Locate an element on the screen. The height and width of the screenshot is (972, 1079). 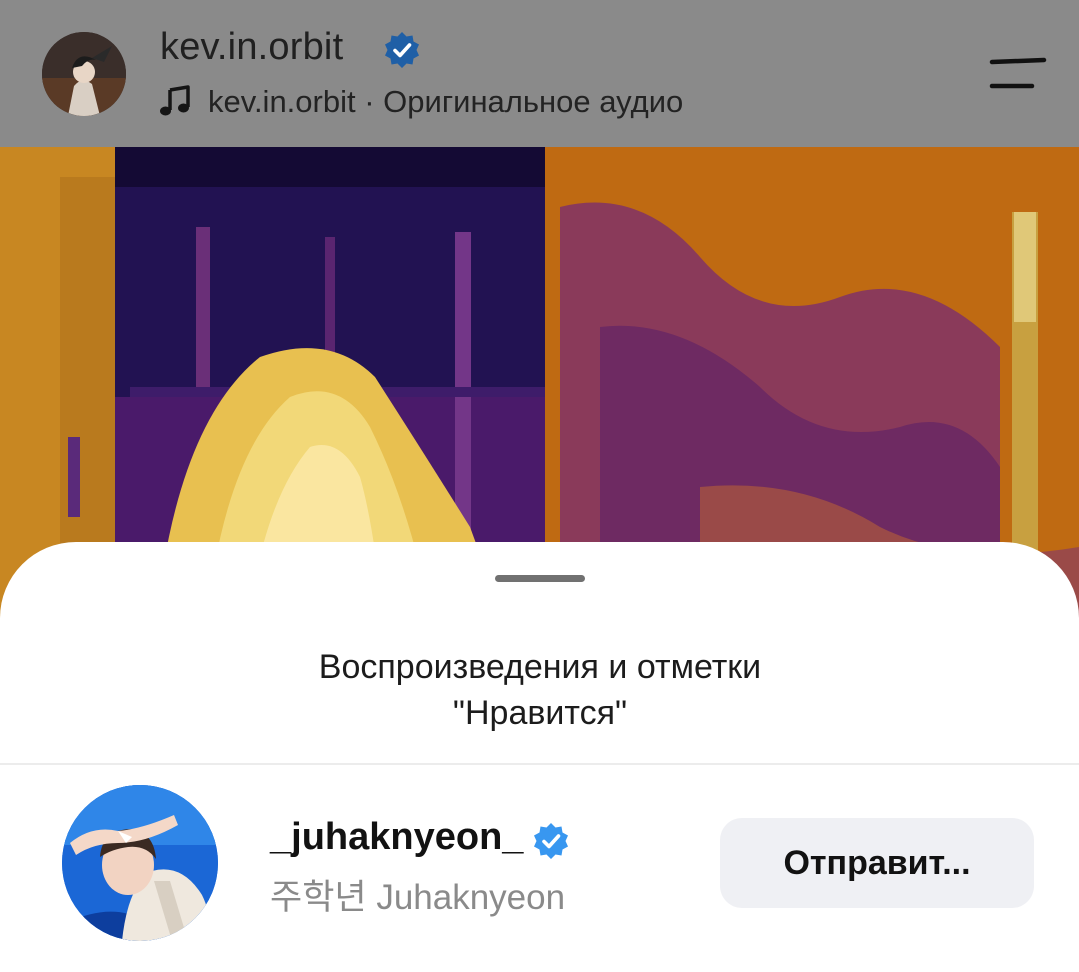
author-avatar is located at coordinates (84, 74).